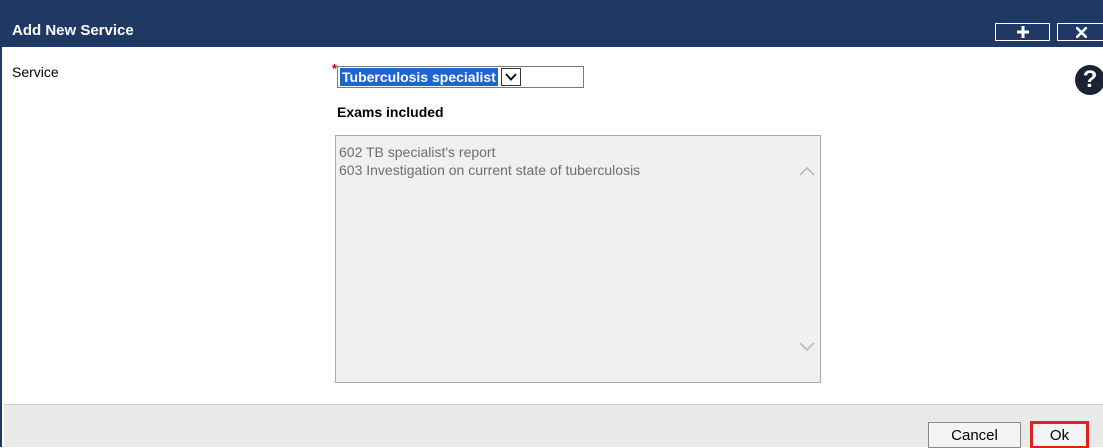 The image size is (1103, 448). I want to click on close-icon, so click(1081, 32).